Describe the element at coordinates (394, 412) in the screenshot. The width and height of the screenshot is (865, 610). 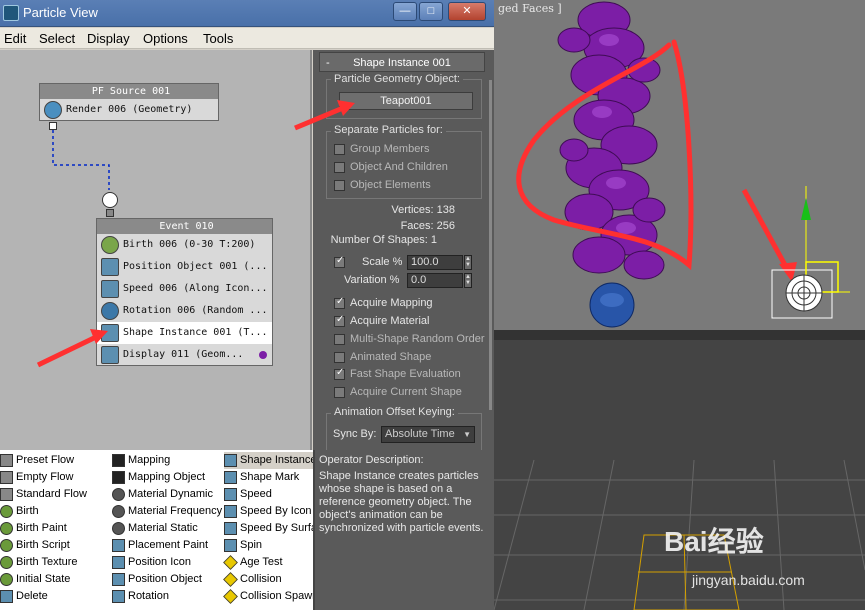
I see `offset-group-label: Animation Offset Keying:` at that location.